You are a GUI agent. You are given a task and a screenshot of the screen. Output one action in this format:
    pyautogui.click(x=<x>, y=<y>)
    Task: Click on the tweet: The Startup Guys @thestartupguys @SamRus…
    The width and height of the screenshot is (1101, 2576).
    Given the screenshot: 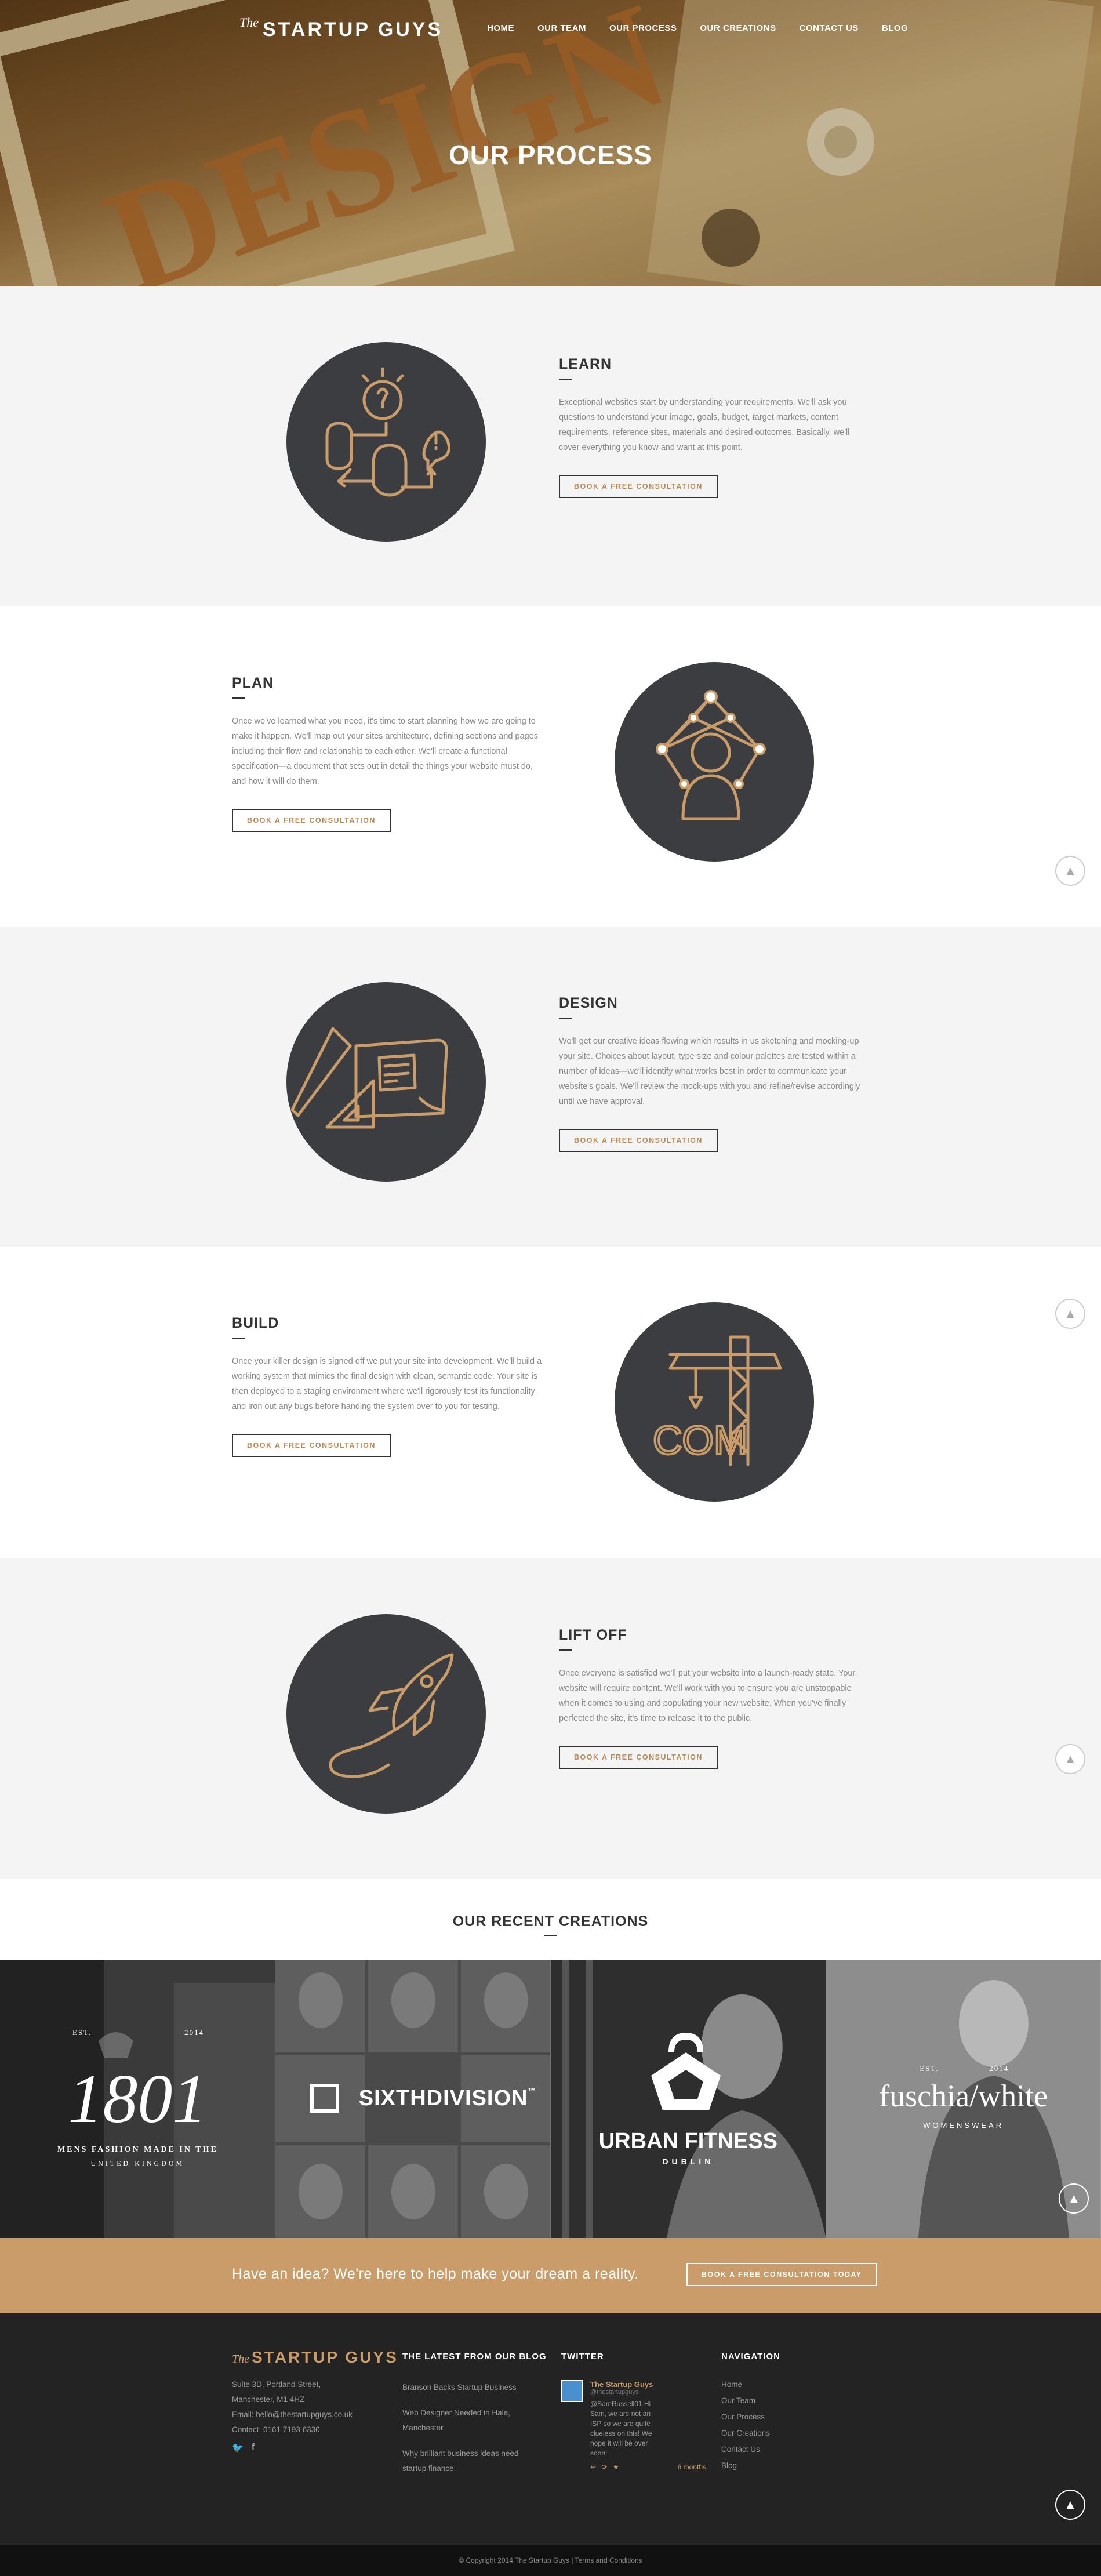 What is the action you would take?
    pyautogui.click(x=636, y=2419)
    